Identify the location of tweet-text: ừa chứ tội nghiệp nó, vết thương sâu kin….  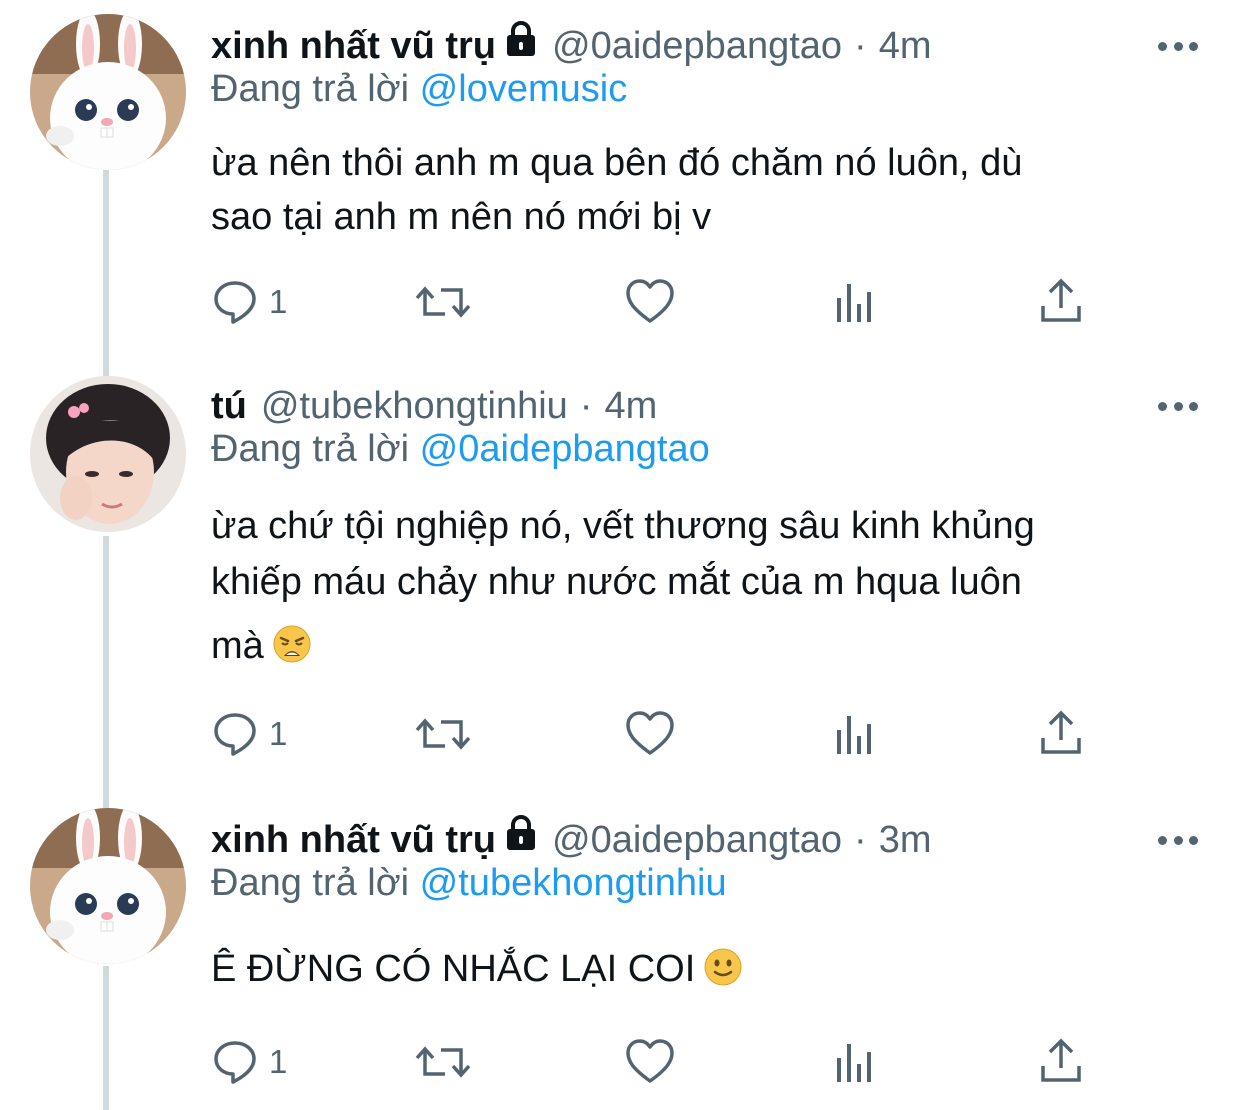
(696, 589).